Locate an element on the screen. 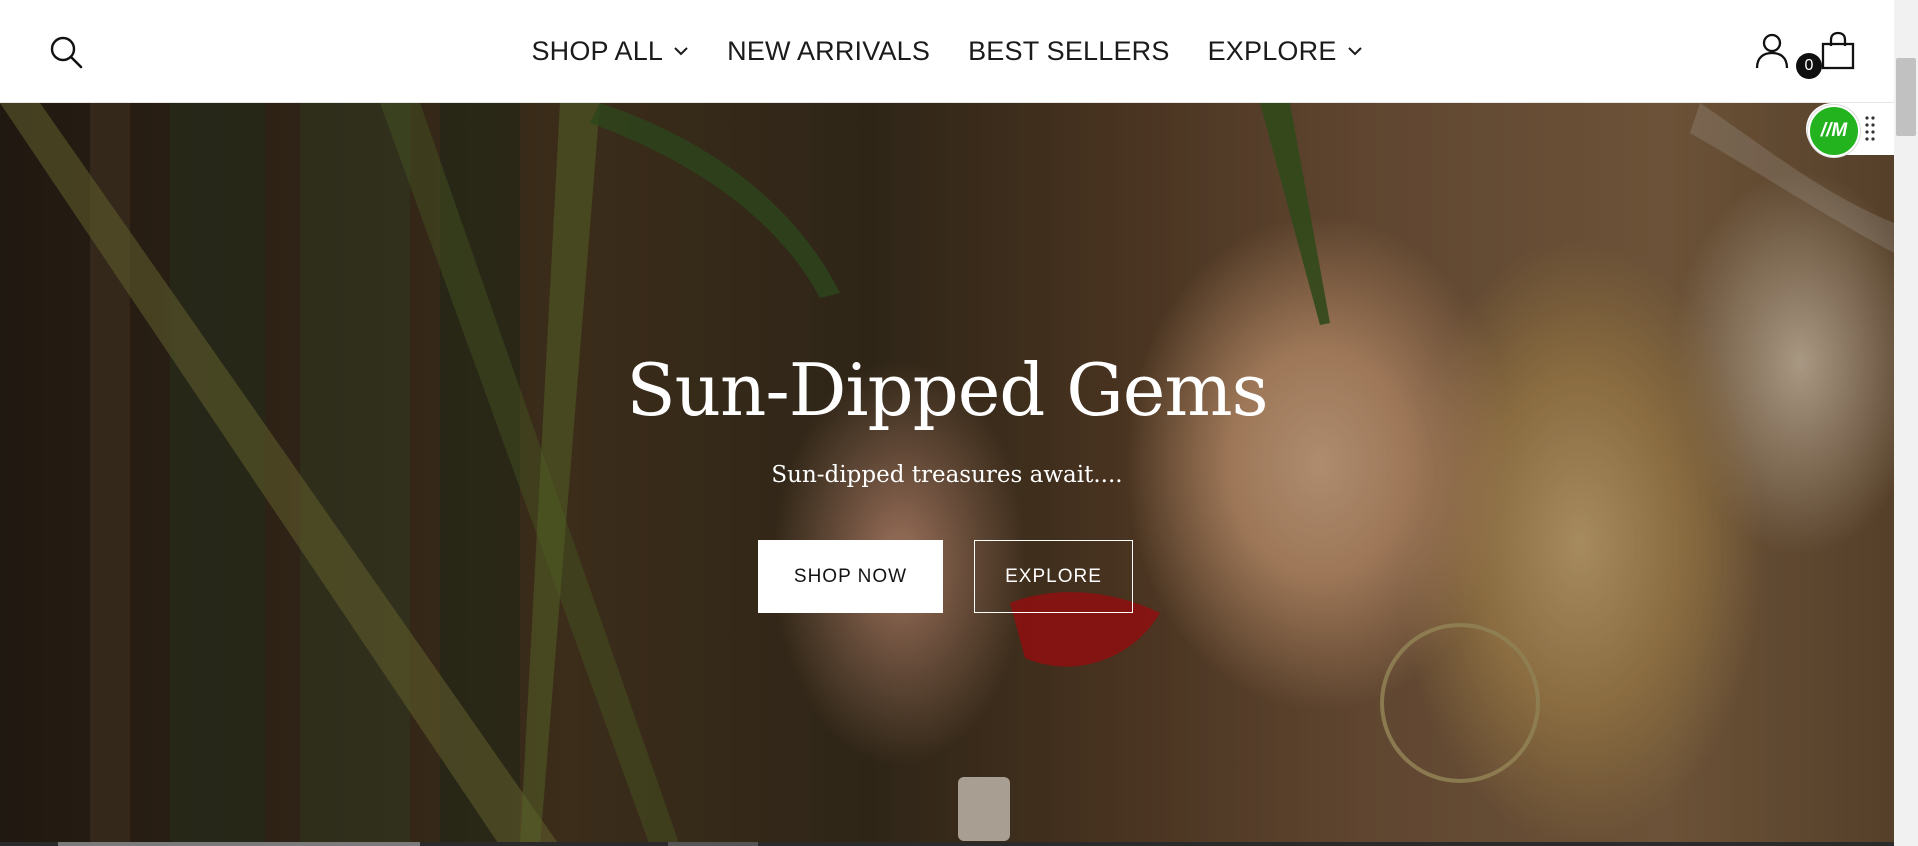 This screenshot has width=1918, height=846. hero-title: Sun-Dipped Gems is located at coordinates (947, 390).